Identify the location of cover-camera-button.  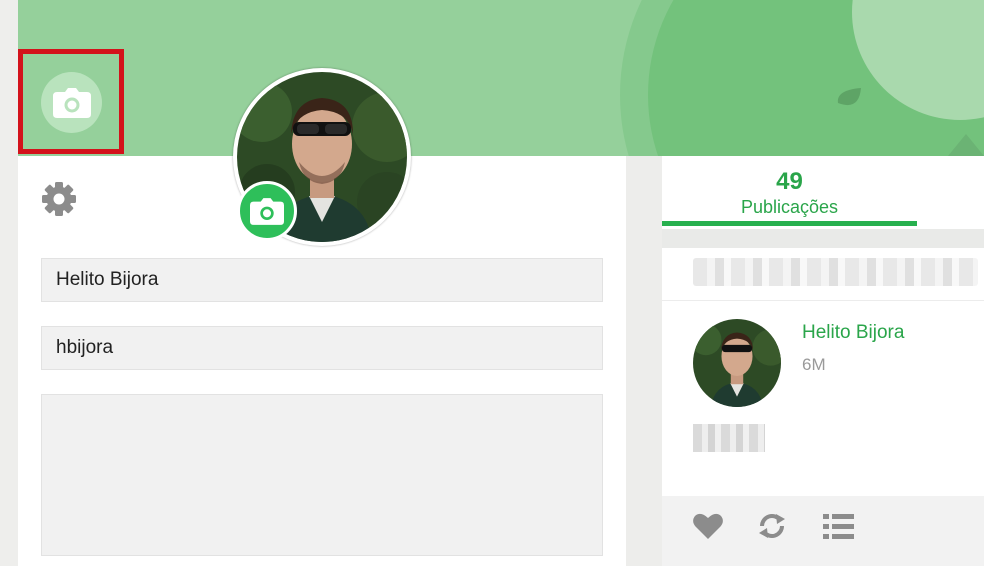
(71, 102).